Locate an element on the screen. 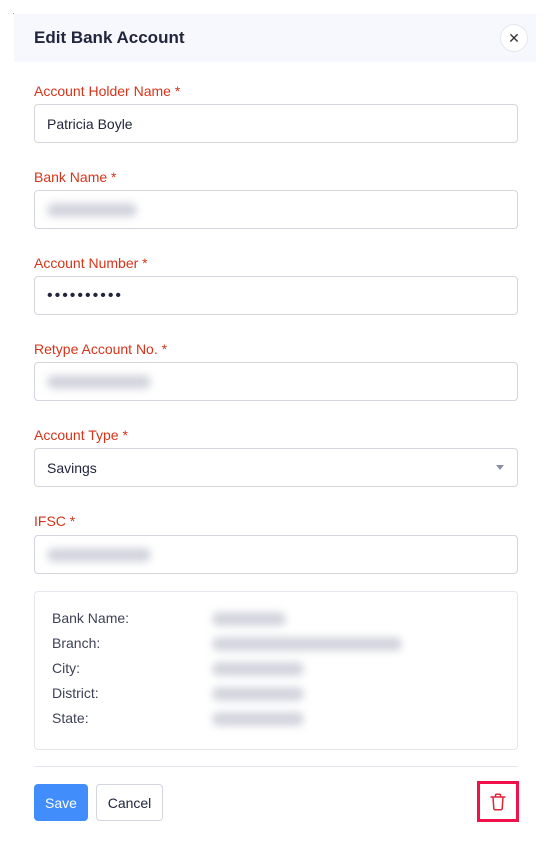 Image resolution: width=554 pixels, height=842 pixels. info-city-row: City: is located at coordinates (178, 668).